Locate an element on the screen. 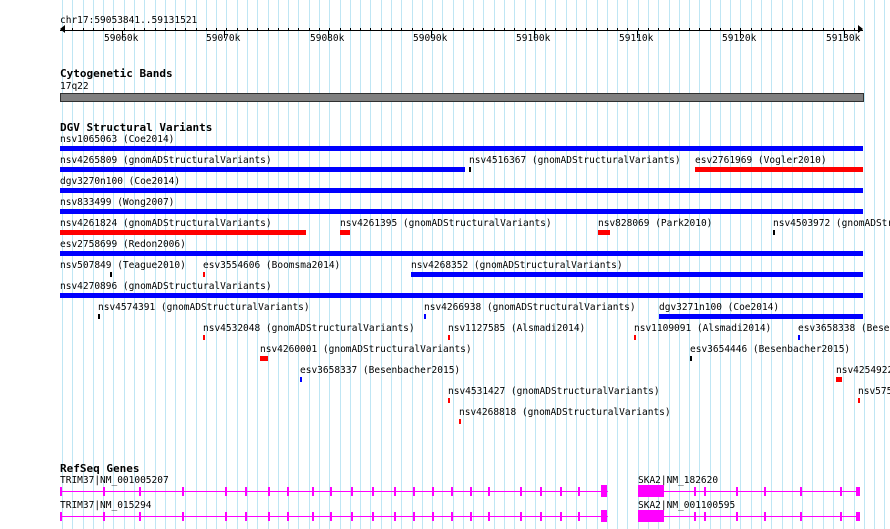  cyto-band-bar is located at coordinates (462, 97).